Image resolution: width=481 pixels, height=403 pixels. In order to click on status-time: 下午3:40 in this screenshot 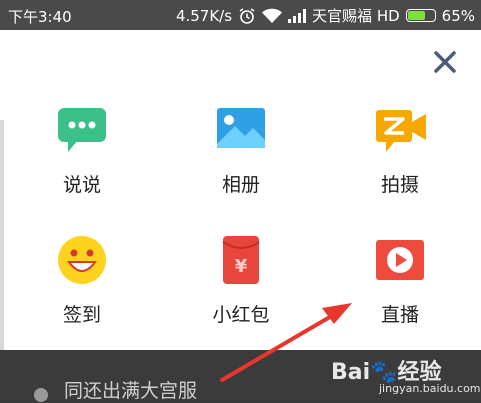, I will do `click(40, 17)`.